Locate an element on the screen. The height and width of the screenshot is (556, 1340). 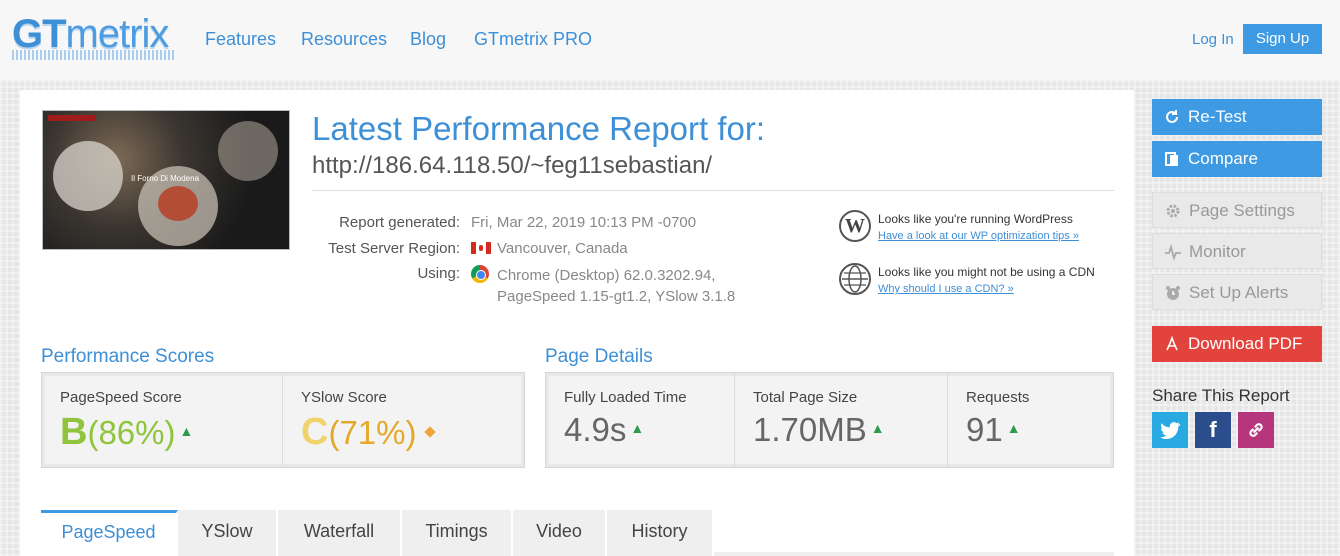
region-label: Test Server Region: is located at coordinates (394, 248).